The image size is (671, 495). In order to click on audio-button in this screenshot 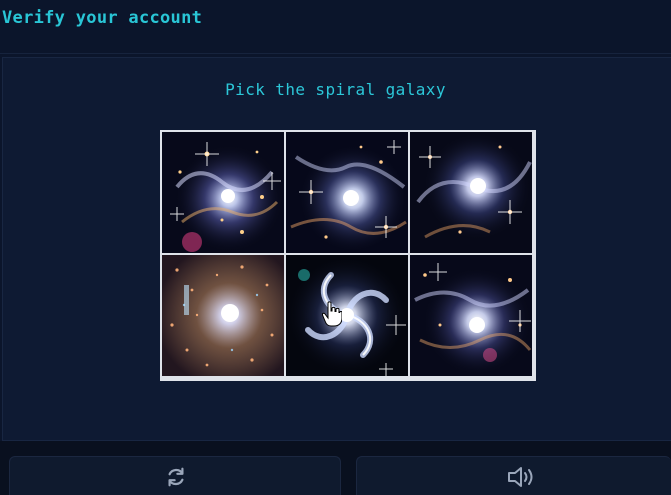, I will do `click(513, 475)`.